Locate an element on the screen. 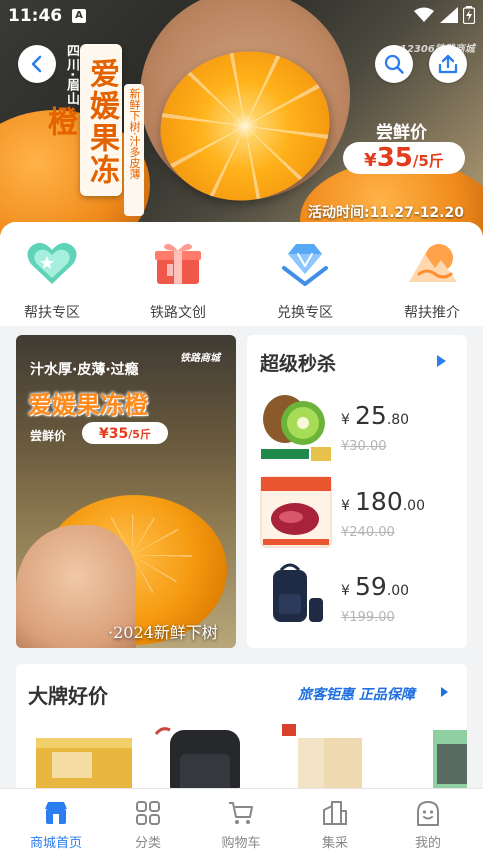 The height and width of the screenshot is (858, 483). hero-subtitle-box: 新鲜下树·汁多皮薄 is located at coordinates (134, 150).